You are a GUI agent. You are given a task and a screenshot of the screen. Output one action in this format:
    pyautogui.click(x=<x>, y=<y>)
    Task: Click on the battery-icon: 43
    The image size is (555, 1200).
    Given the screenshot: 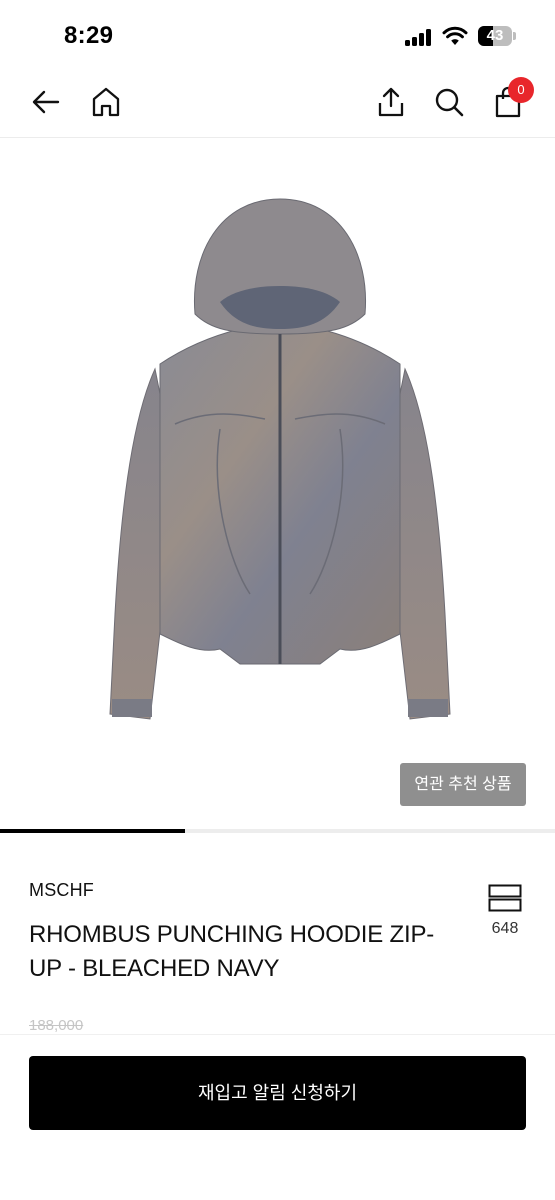 What is the action you would take?
    pyautogui.click(x=497, y=36)
    